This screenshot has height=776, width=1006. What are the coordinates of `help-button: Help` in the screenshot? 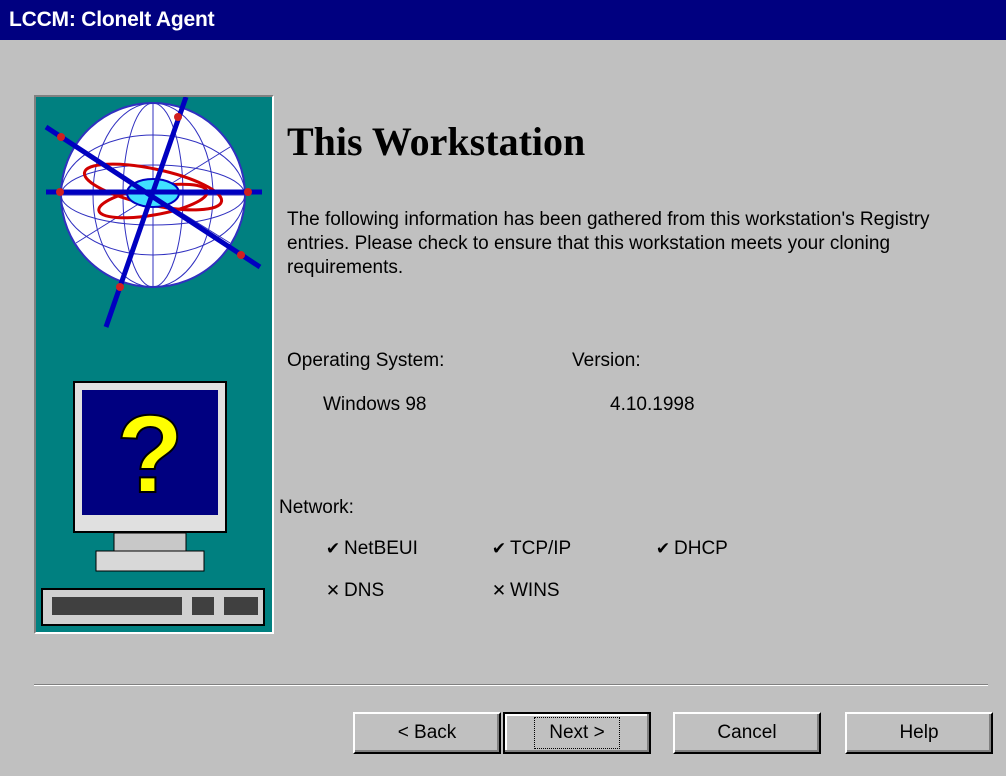 It's located at (919, 733).